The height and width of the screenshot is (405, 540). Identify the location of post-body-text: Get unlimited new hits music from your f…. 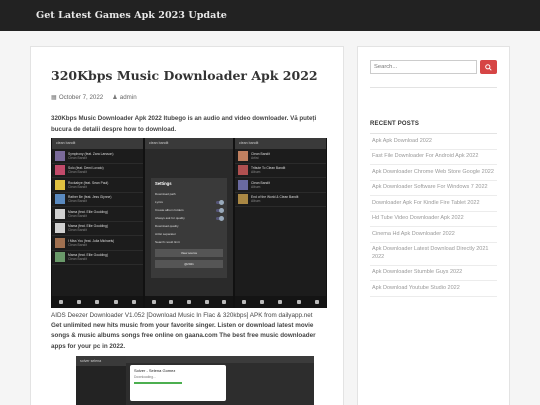
(183, 336).